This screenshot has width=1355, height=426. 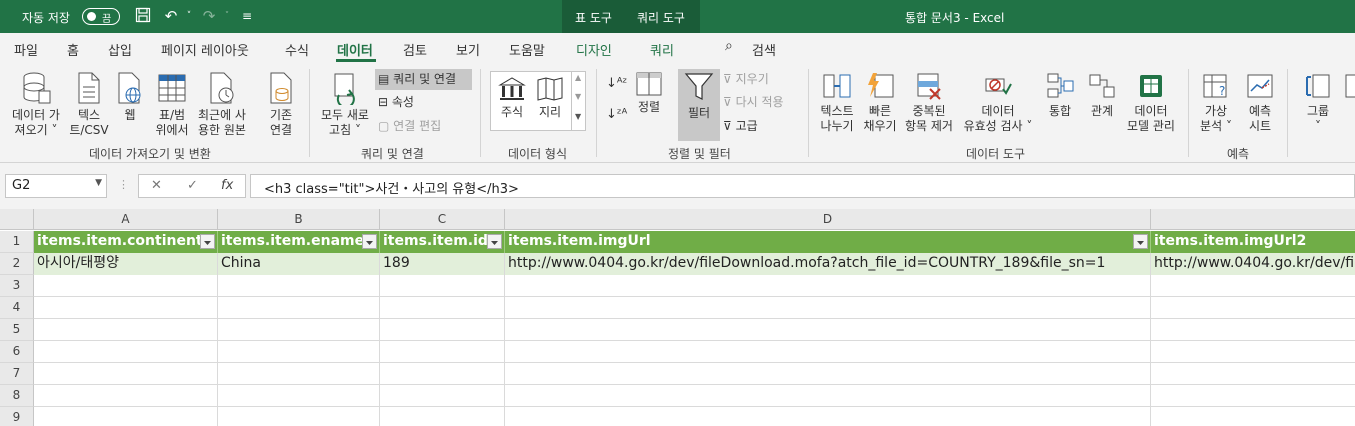 I want to click on search-icon: ⌕, so click(x=729, y=46).